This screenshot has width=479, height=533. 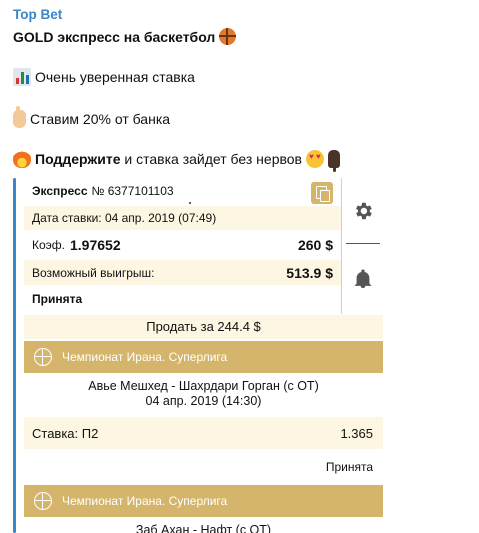 What do you see at coordinates (211, 159) in the screenshot?
I see `support-rest-text: и ставка зайдет без нервов` at bounding box center [211, 159].